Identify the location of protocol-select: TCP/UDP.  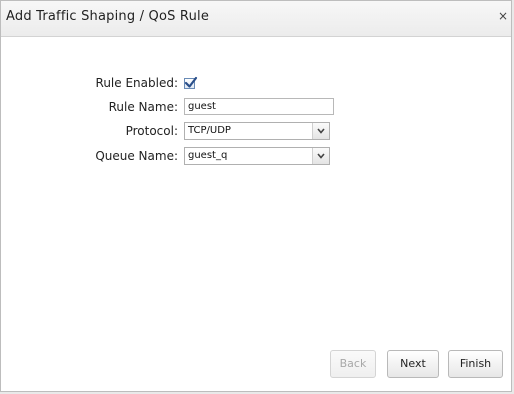
(257, 131).